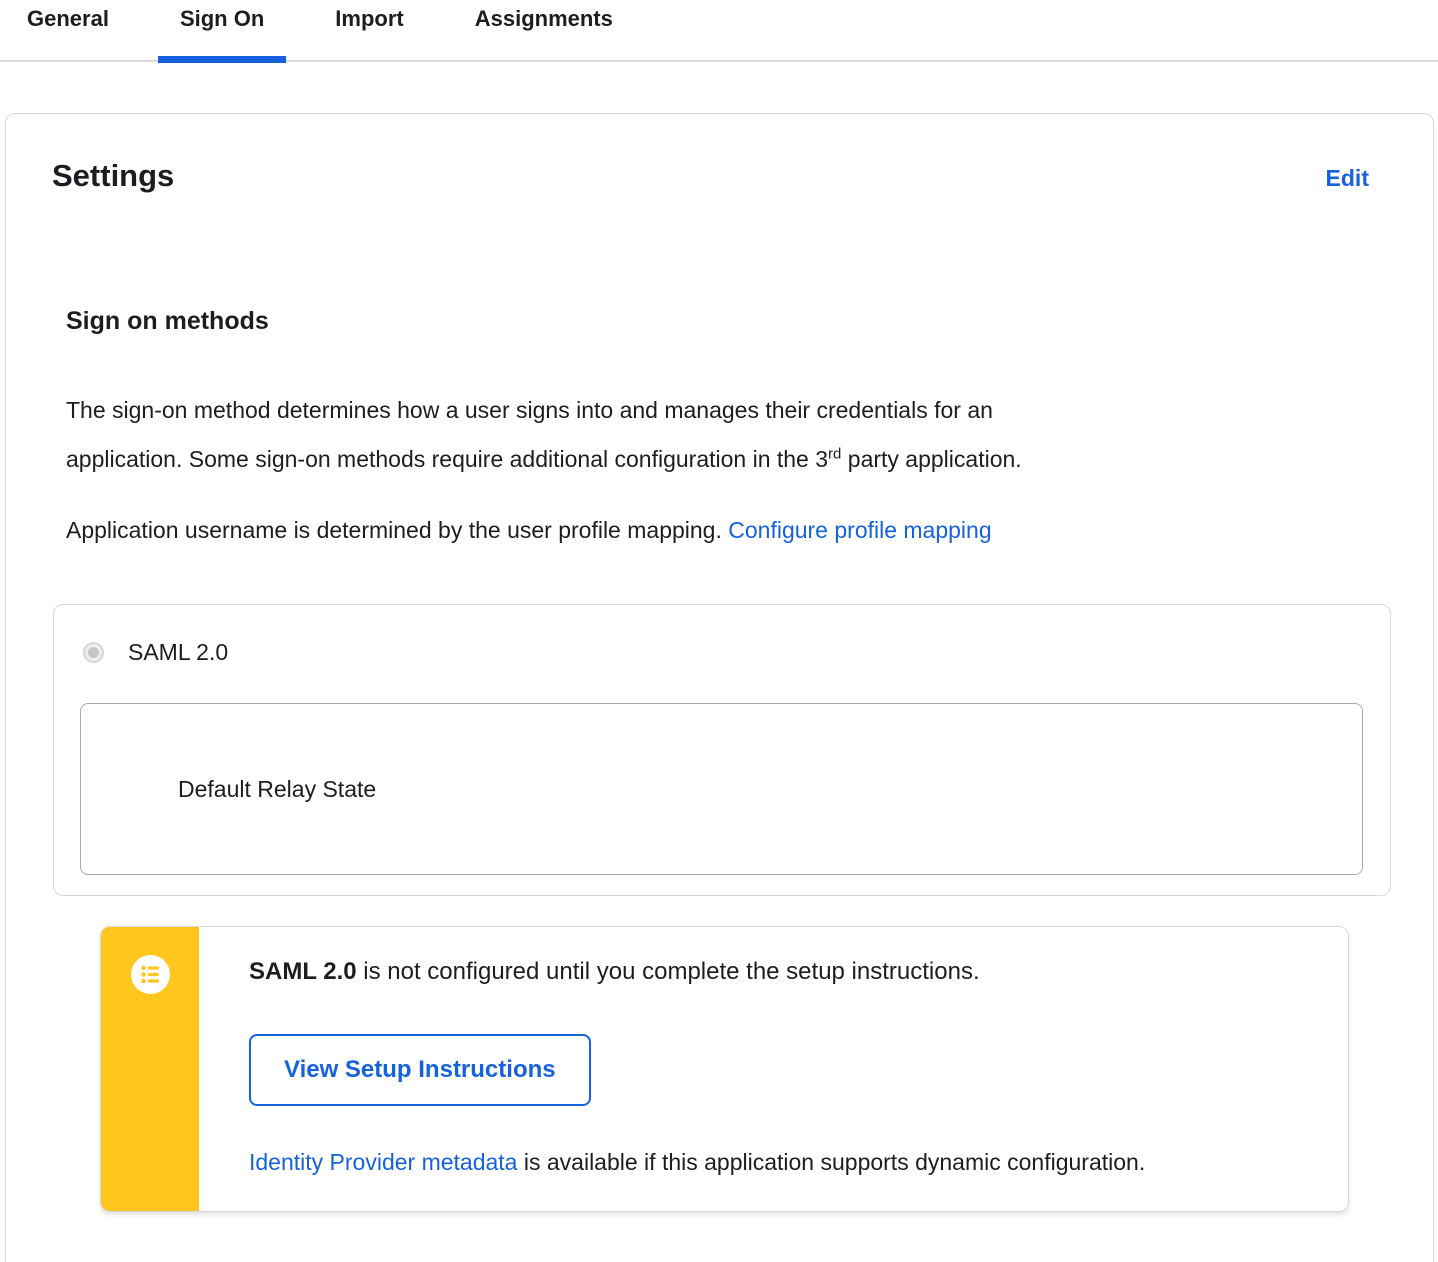 The width and height of the screenshot is (1438, 1262). I want to click on tab-import: Import, so click(369, 19).